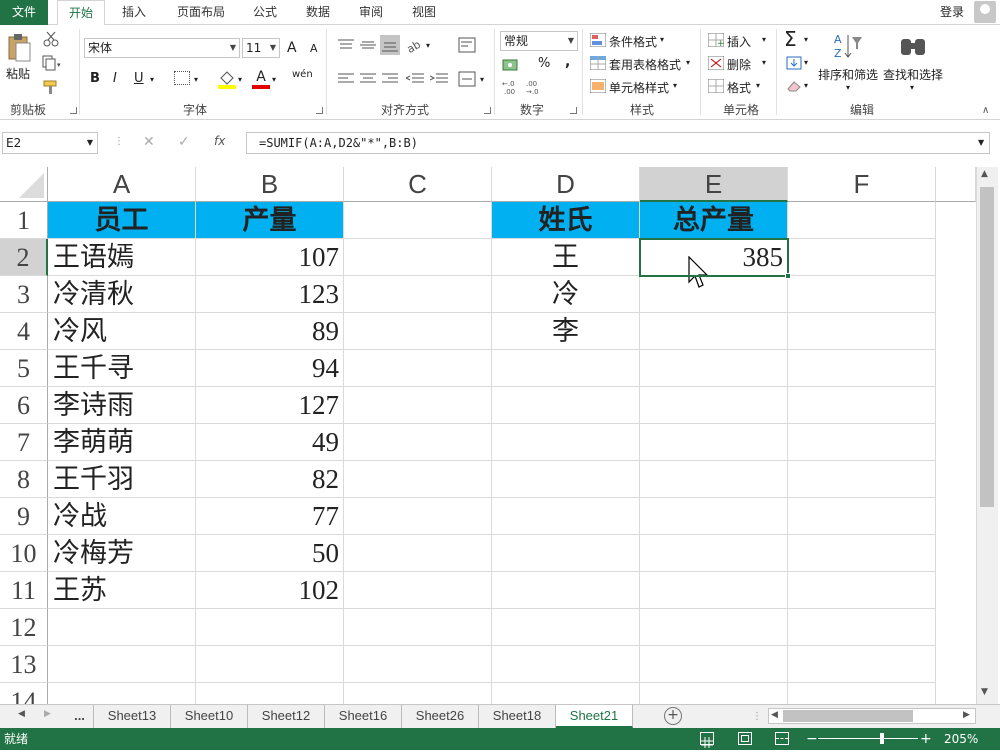  Describe the element at coordinates (209, 716) in the screenshot. I see `sheet-tab: Sheet10` at that location.